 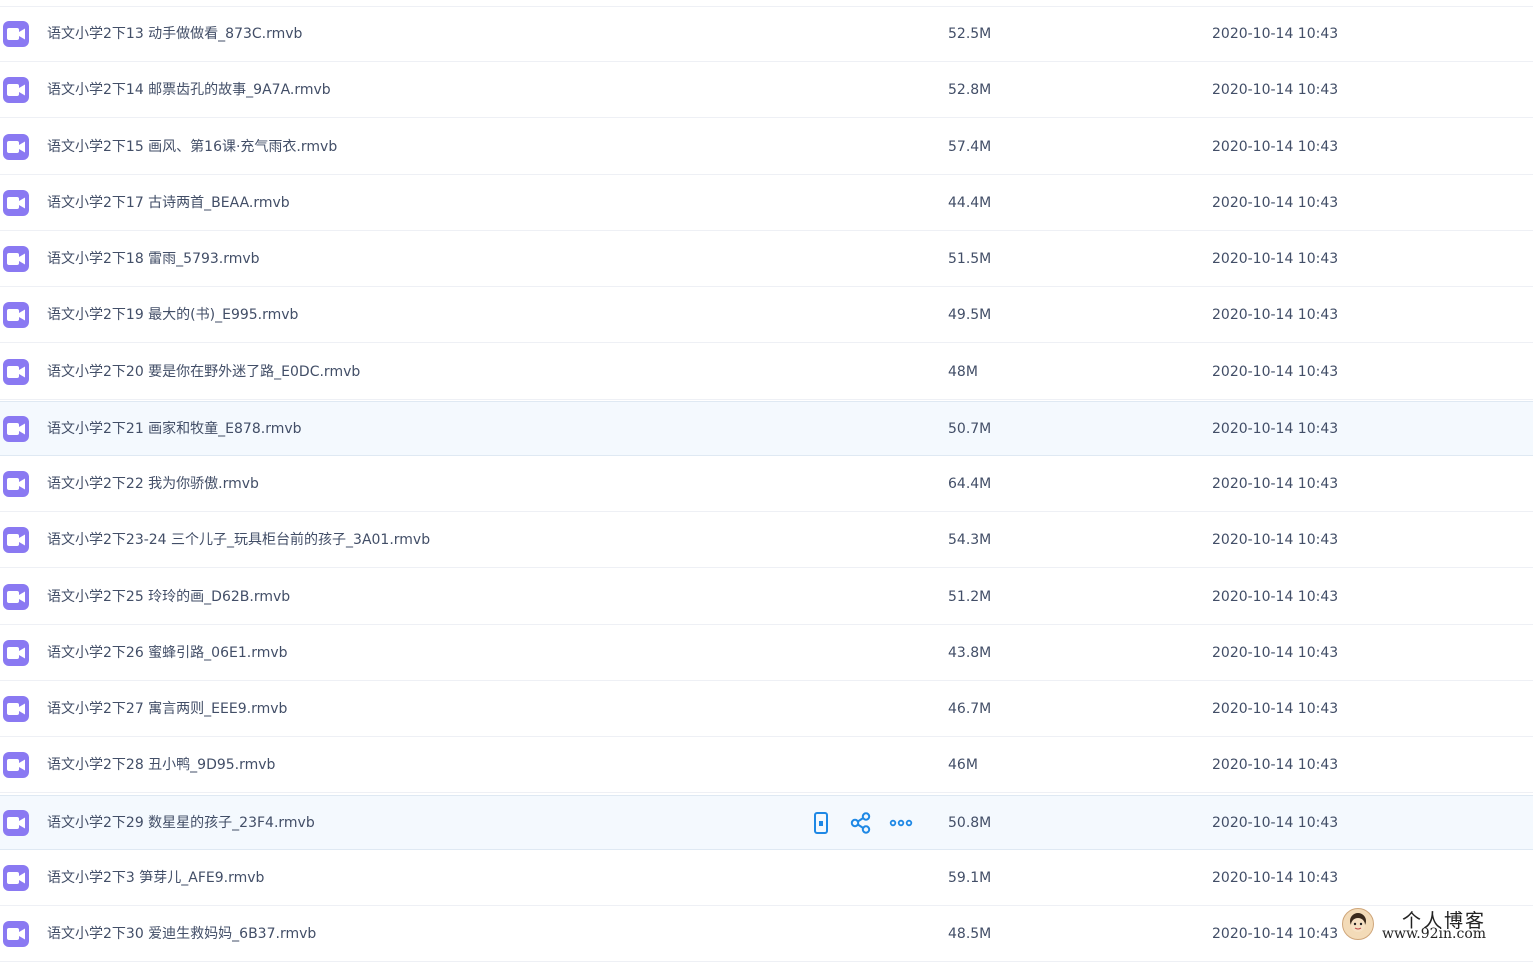 I want to click on file-name: 语文小学2下25 玲玲的画_D62B.rmvb, so click(x=168, y=597).